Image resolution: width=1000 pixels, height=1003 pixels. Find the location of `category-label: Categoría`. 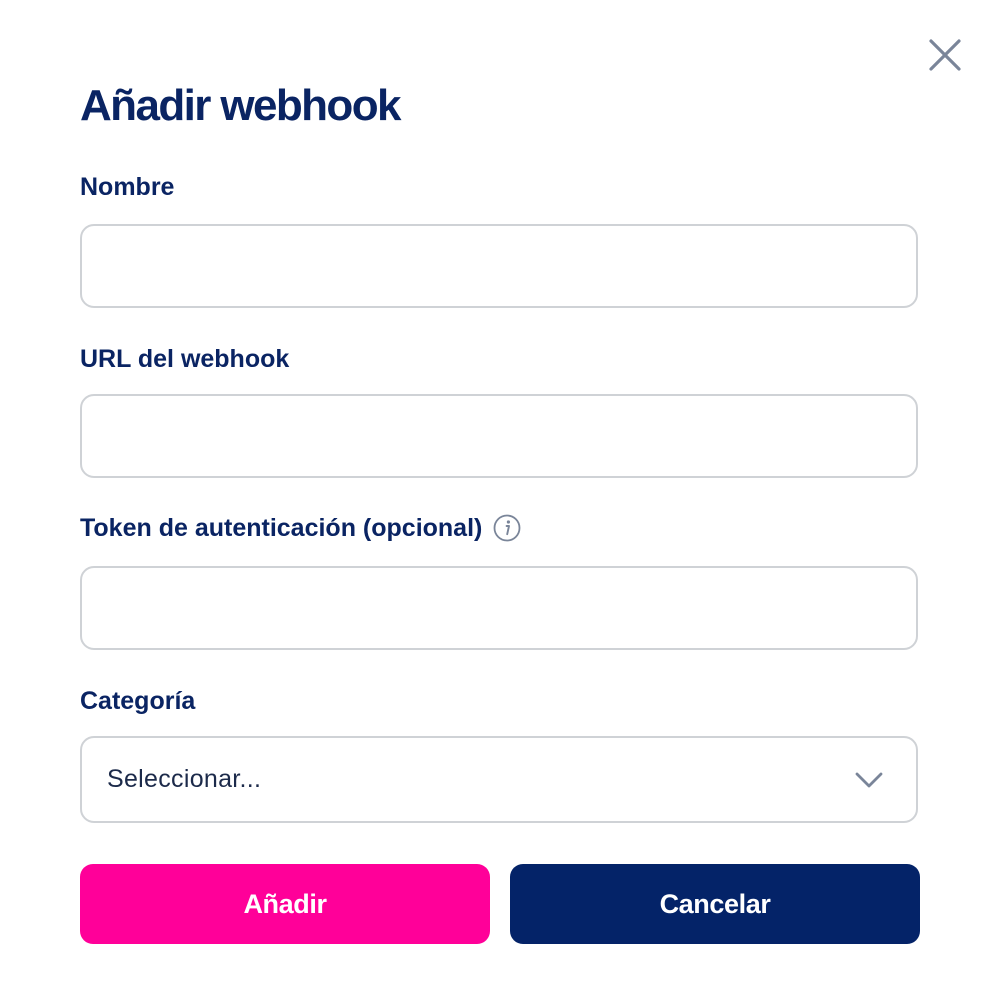

category-label: Categoría is located at coordinates (138, 701).